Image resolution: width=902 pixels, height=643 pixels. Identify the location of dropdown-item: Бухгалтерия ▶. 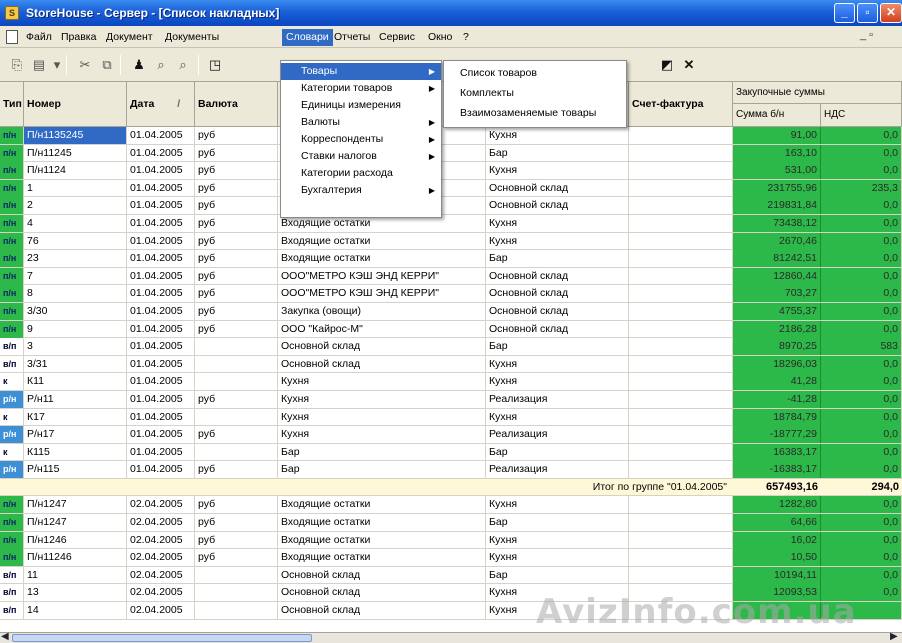
(361, 190).